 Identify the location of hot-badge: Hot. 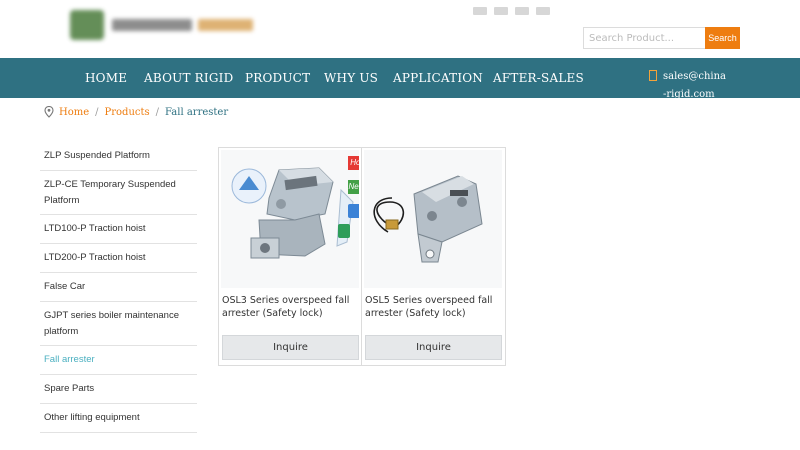
(353, 163).